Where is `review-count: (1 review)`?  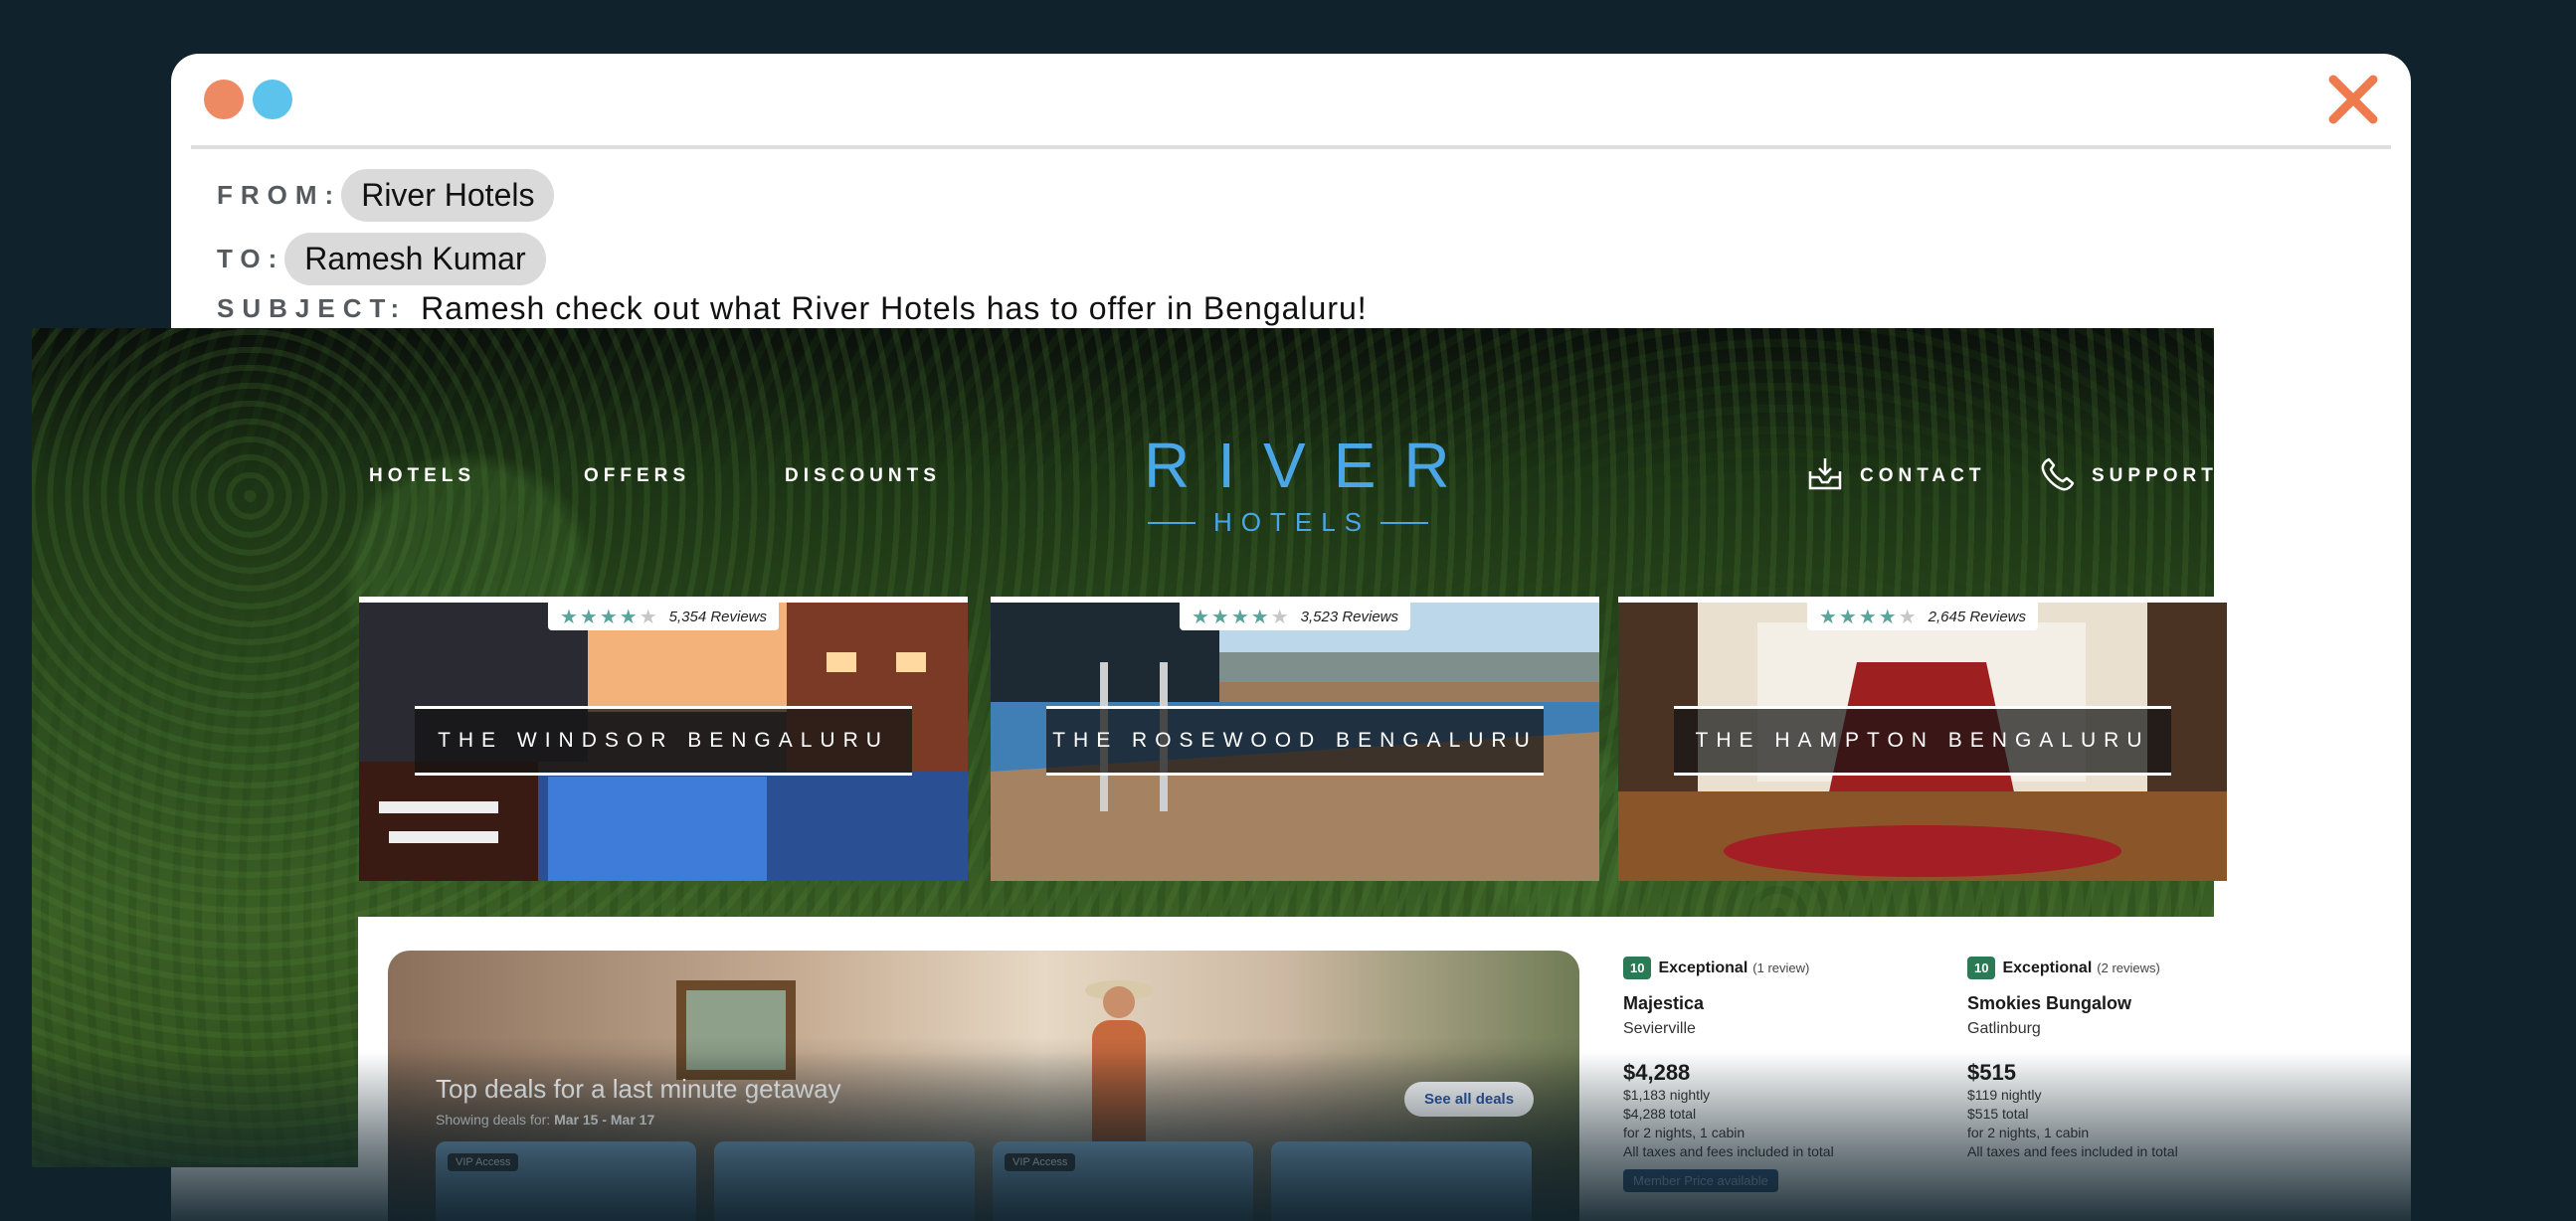
review-count: (1 review) is located at coordinates (1781, 968).